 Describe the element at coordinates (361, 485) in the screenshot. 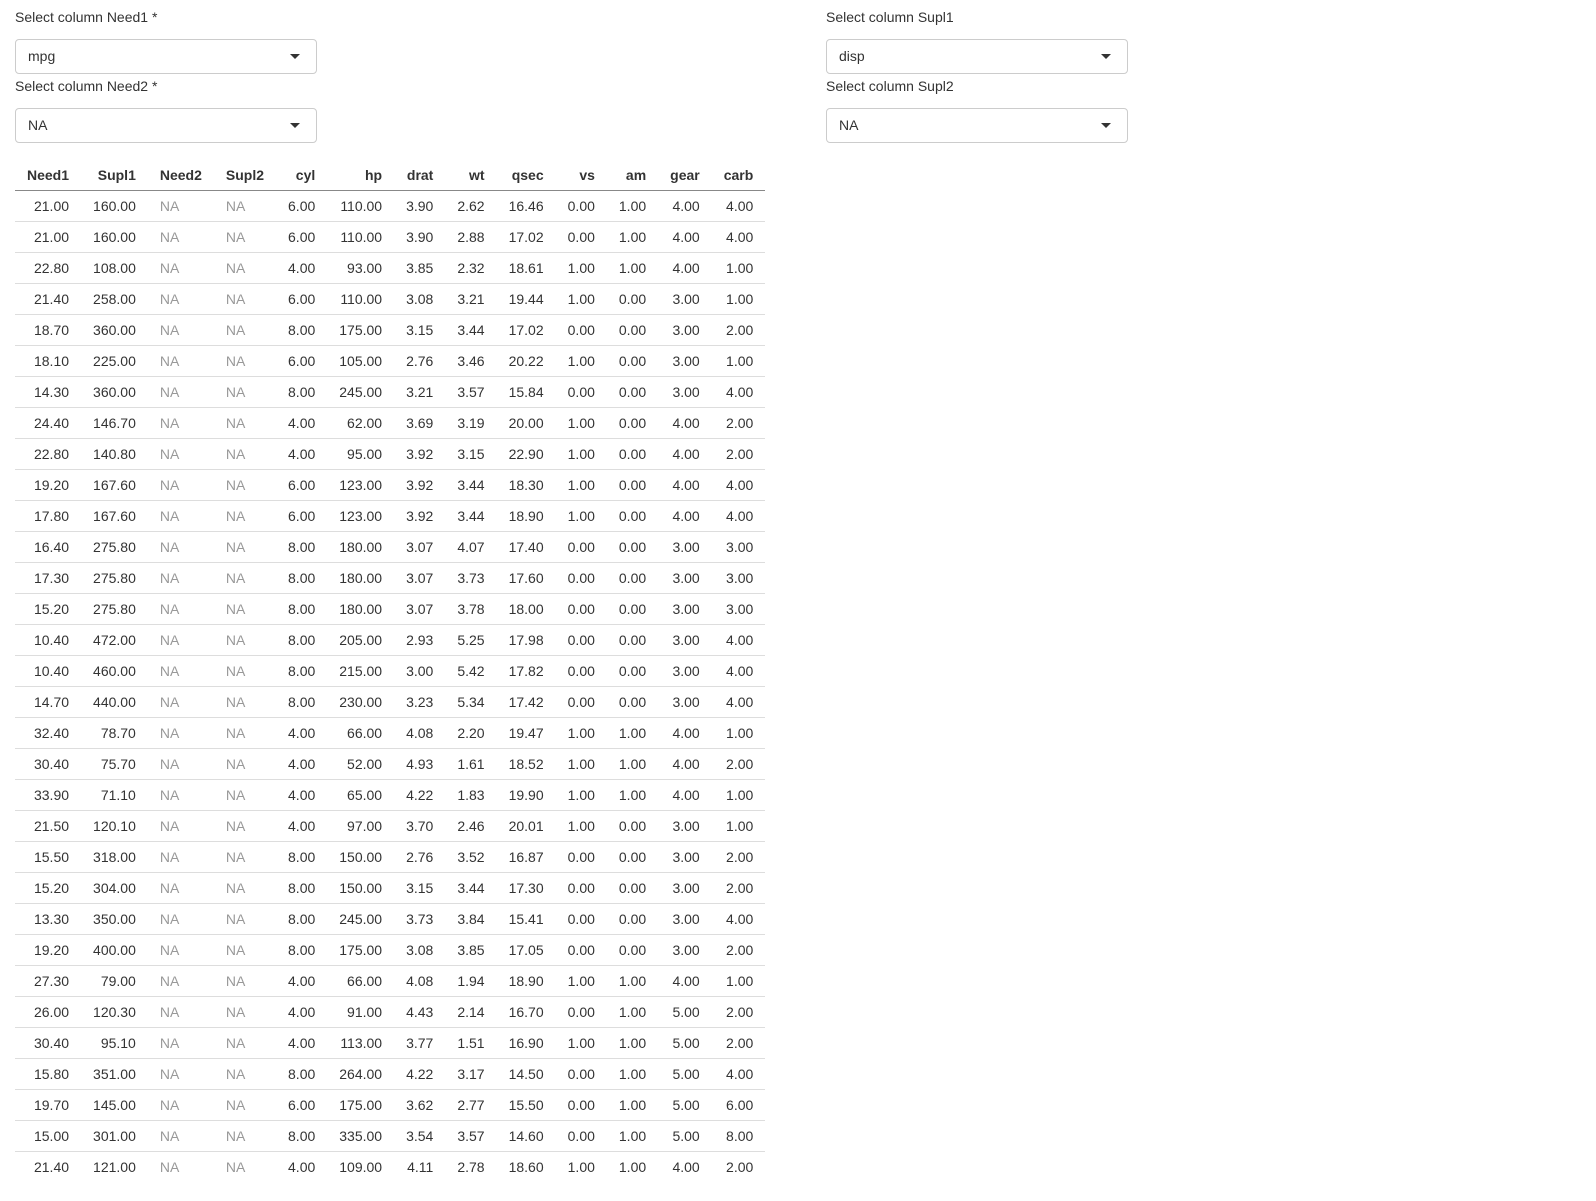

I see `table-cell-hp: 123.00` at that location.